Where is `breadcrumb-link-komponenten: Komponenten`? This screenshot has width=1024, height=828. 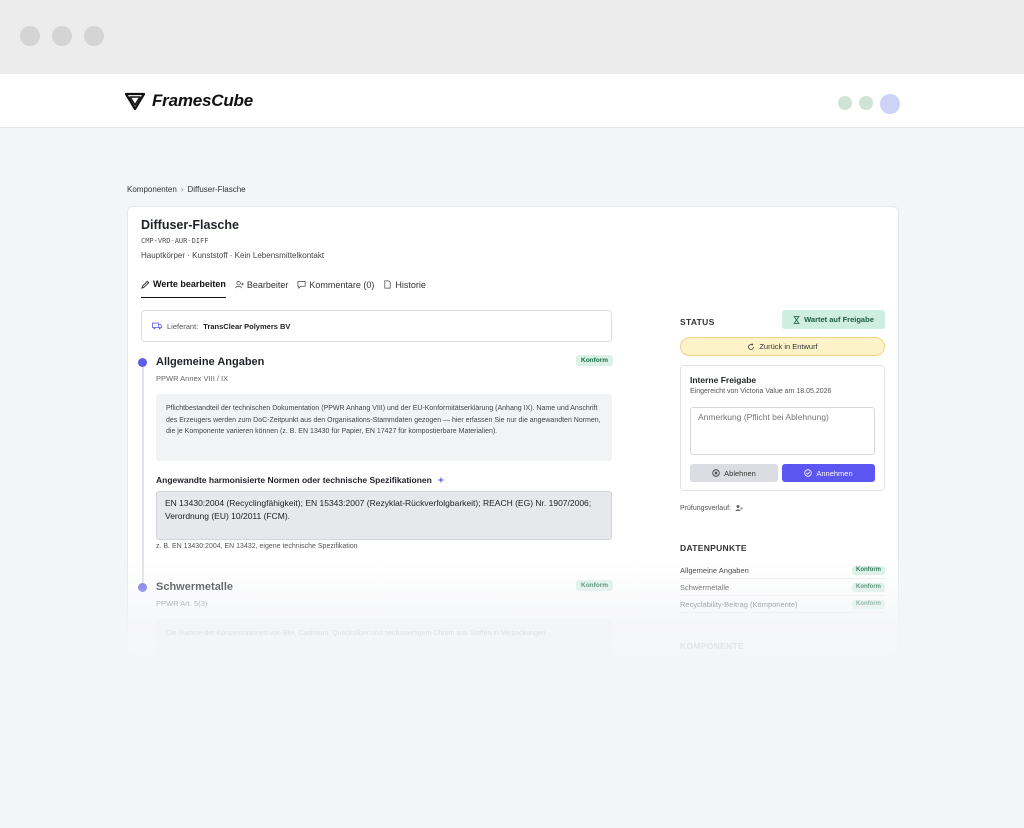
breadcrumb-link-komponenten: Komponenten is located at coordinates (152, 189).